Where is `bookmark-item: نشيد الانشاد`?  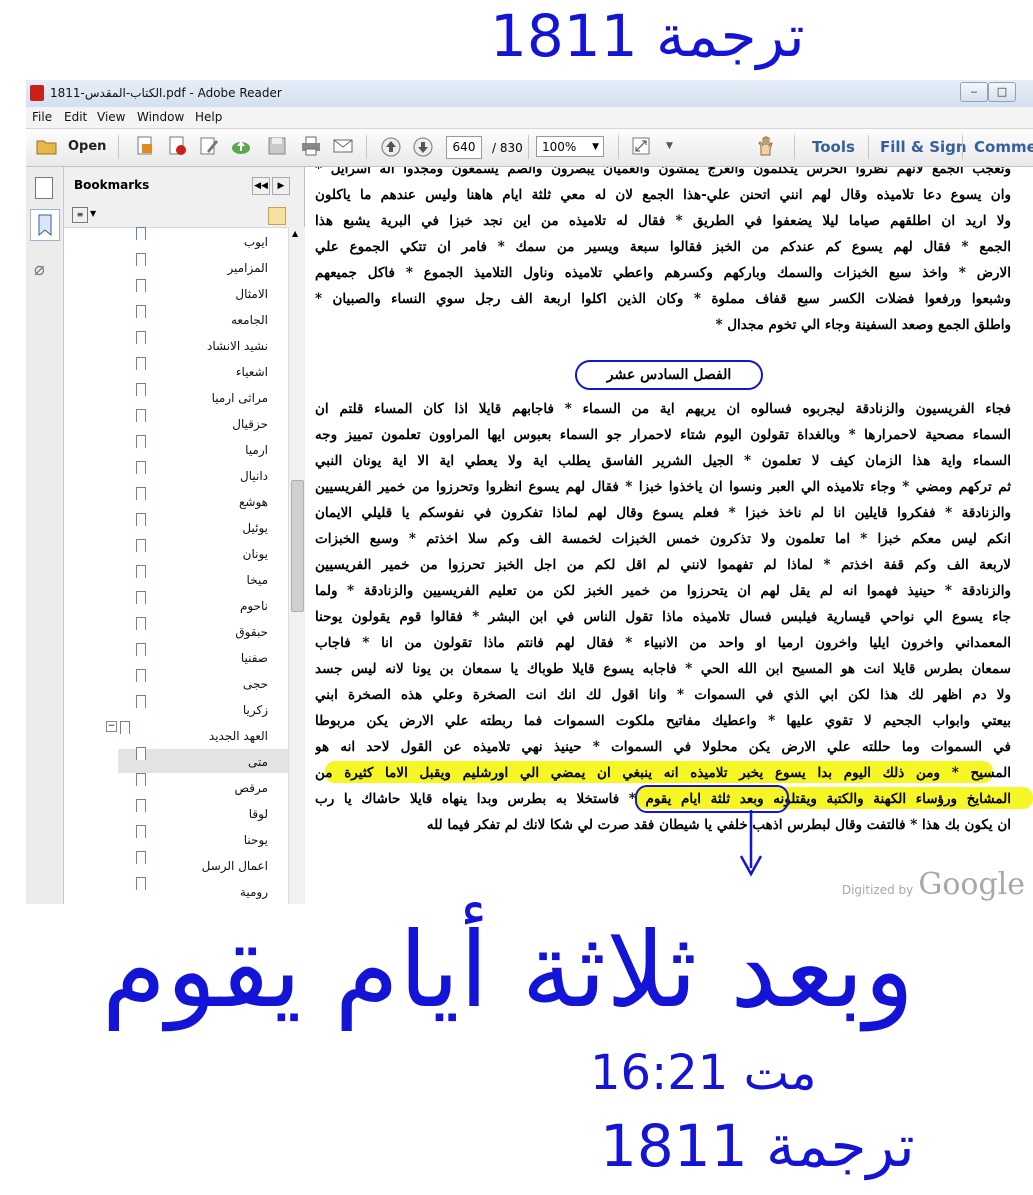 bookmark-item: نشيد الانشاد is located at coordinates (197, 345).